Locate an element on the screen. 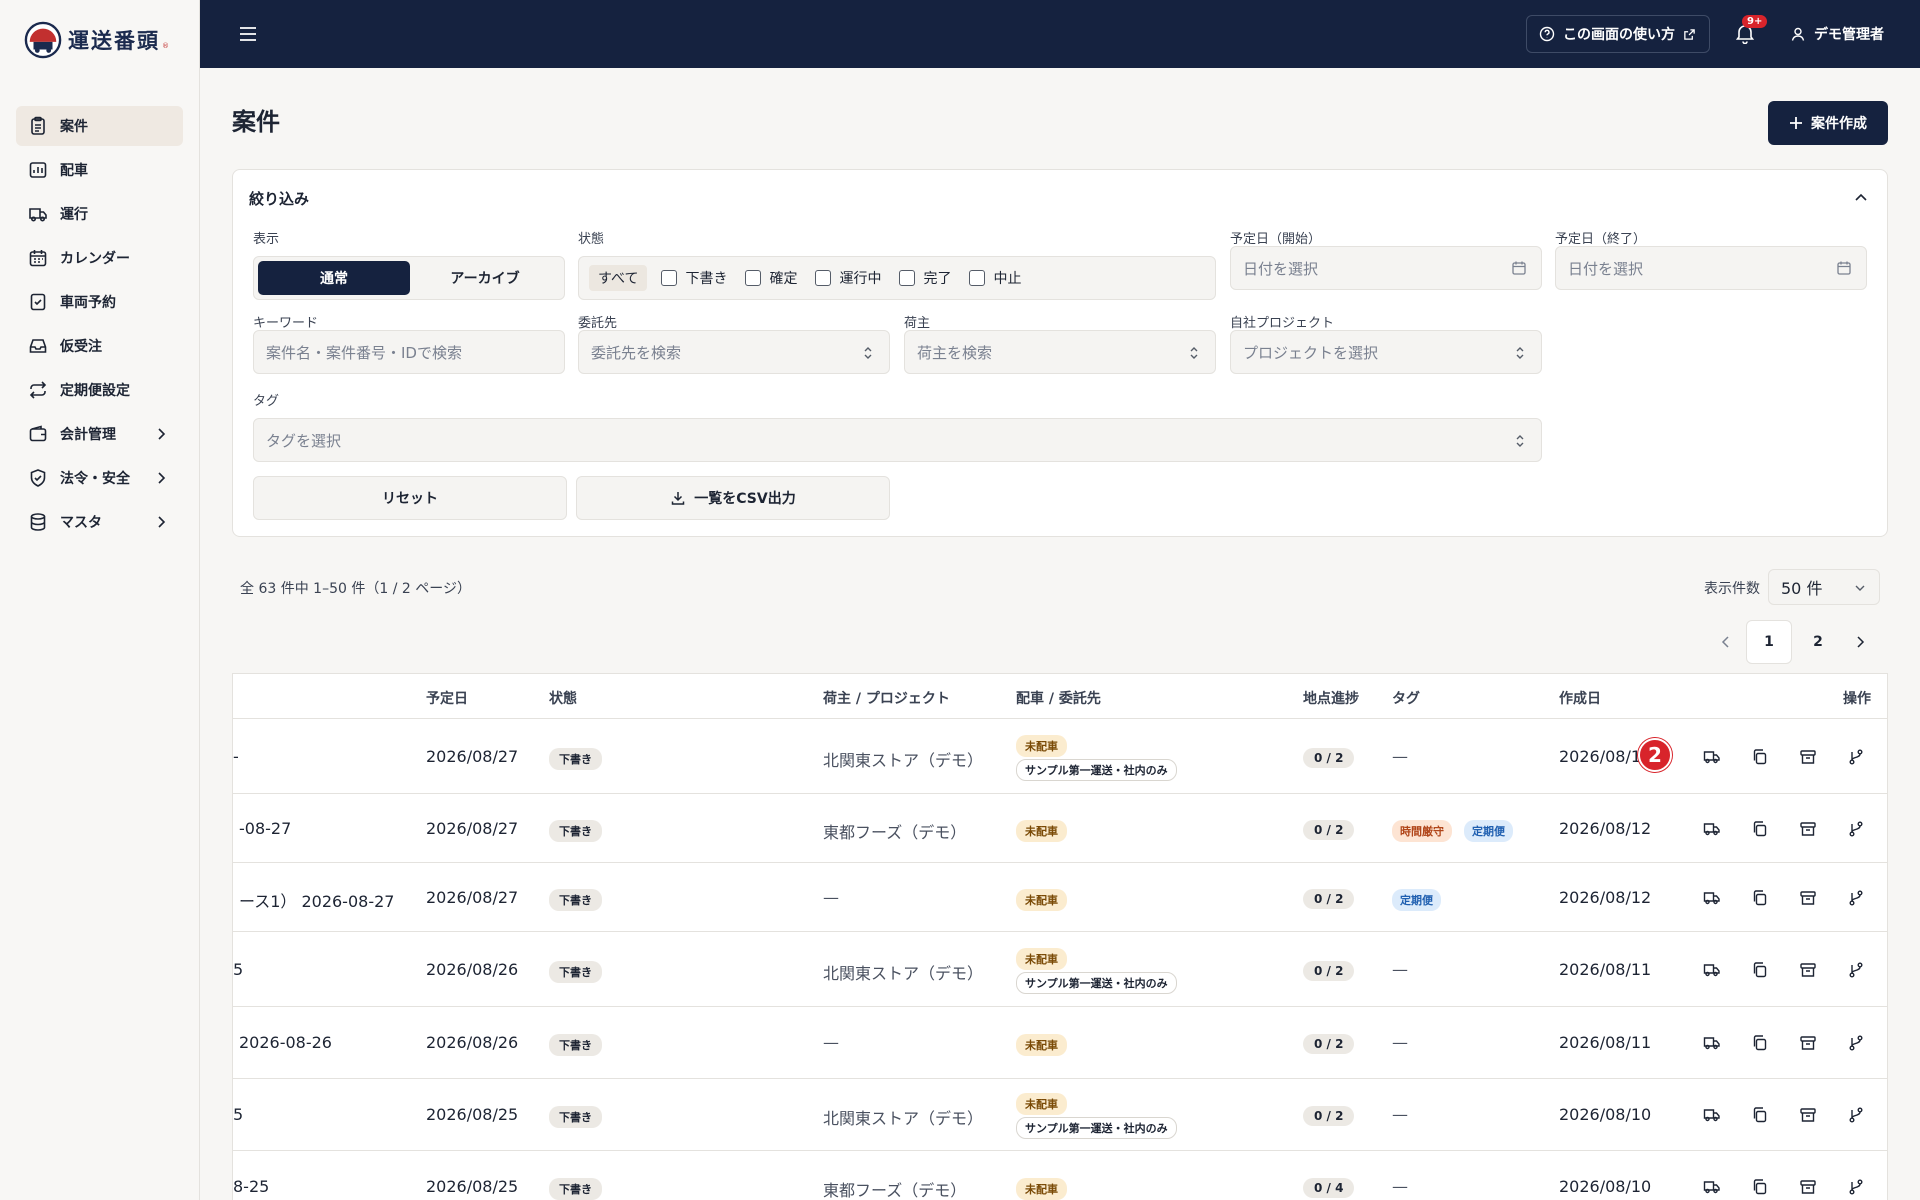 The image size is (1920, 1200). header-date: 予定日 is located at coordinates (447, 698).